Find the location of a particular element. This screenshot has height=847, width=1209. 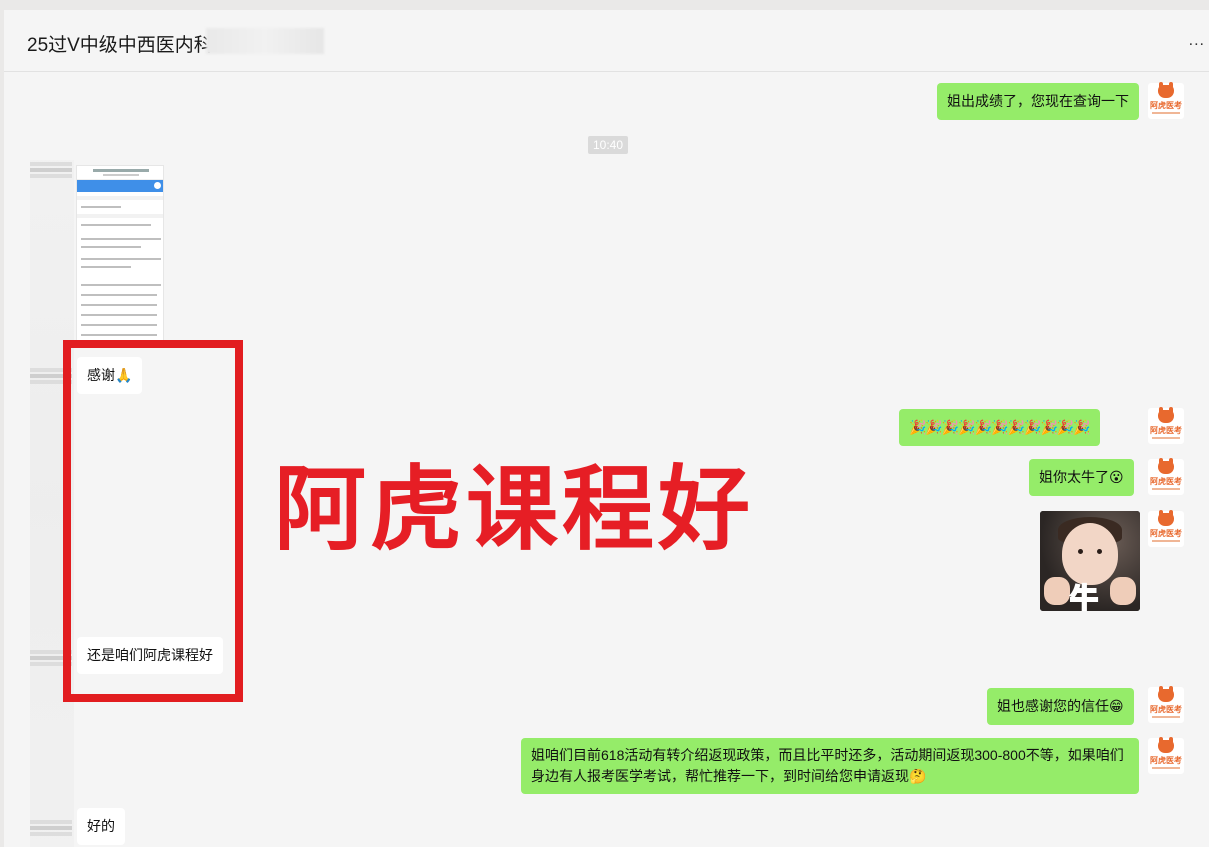

blurred-title-suffix is located at coordinates (265, 41).